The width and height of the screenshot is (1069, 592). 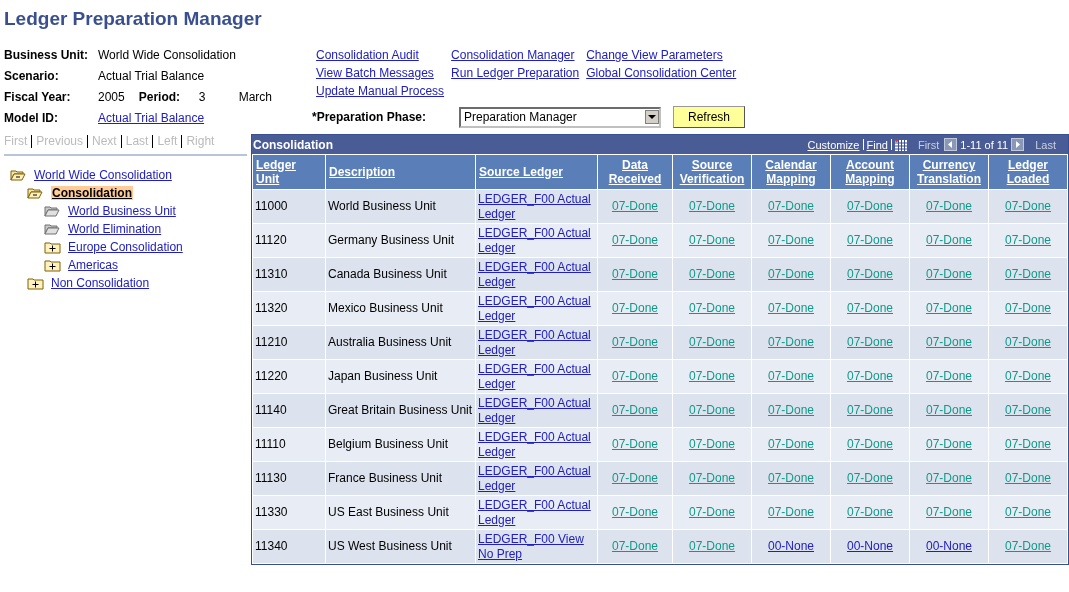 What do you see at coordinates (391, 240) in the screenshot?
I see `table-cell: Germany Business Unit` at bounding box center [391, 240].